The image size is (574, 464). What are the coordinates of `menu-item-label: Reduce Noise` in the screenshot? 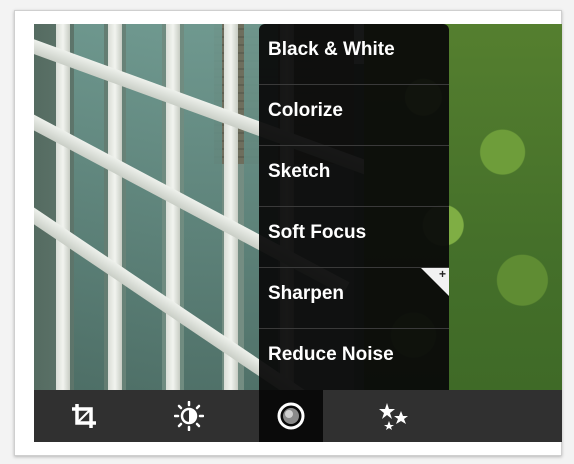 It's located at (331, 354).